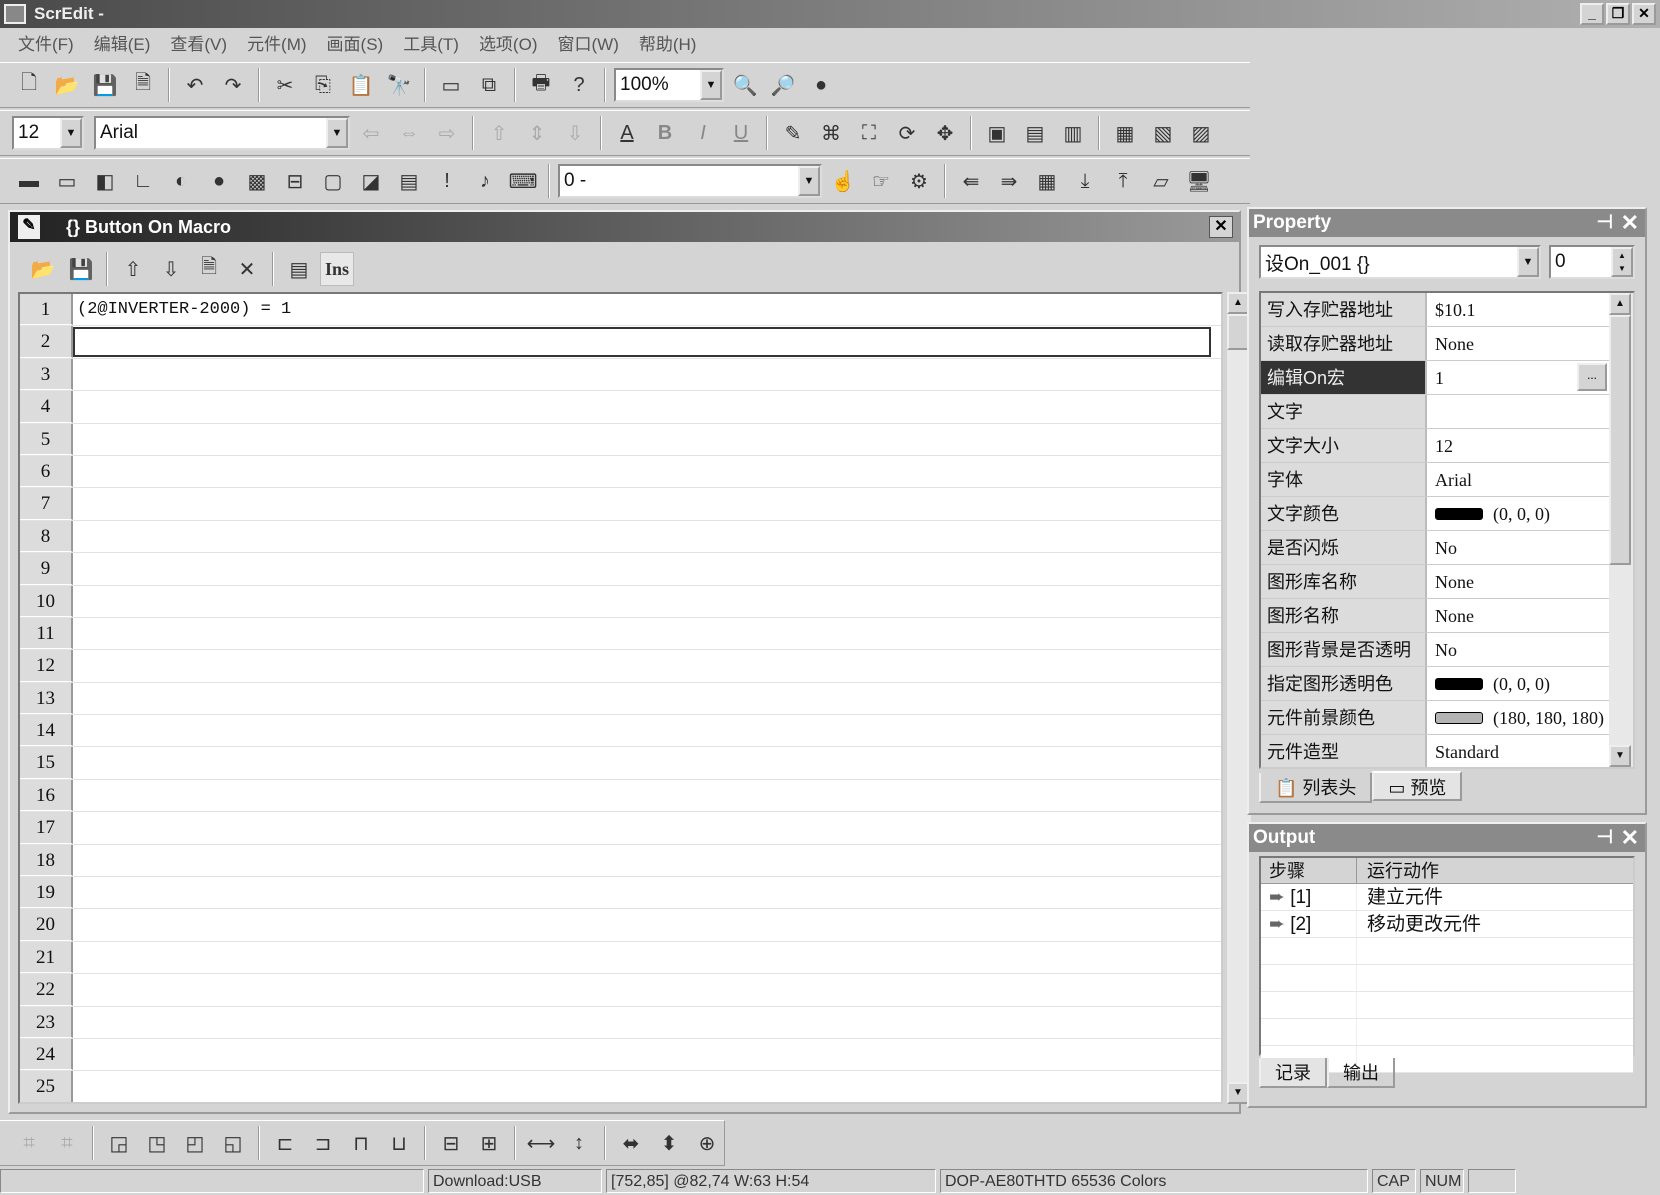 The image size is (1660, 1195). I want to click on property-value: (0, 0, 0), so click(1521, 514).